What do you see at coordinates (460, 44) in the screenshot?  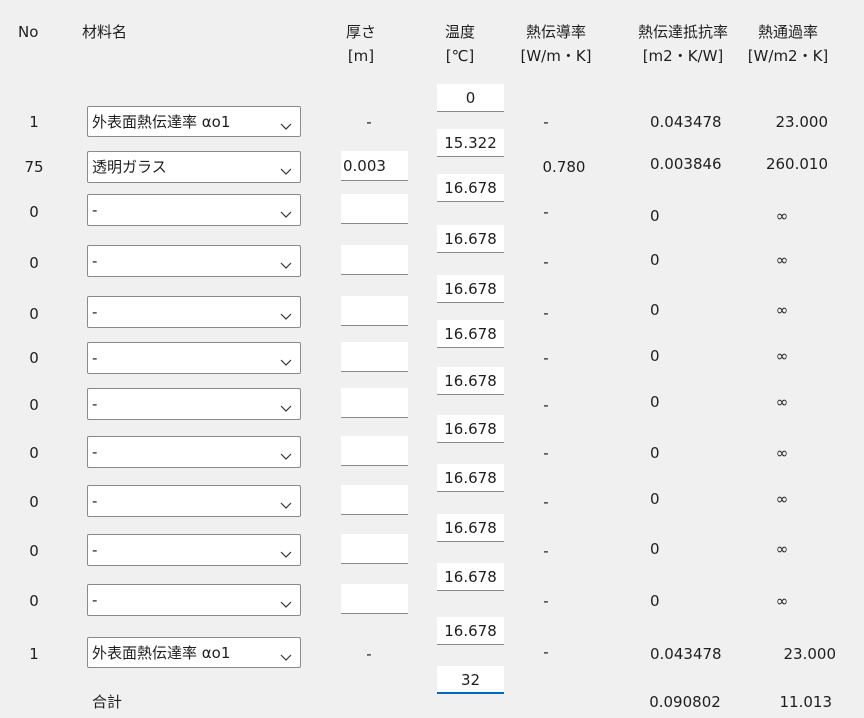 I see `header-temperature: 温度 [℃]` at bounding box center [460, 44].